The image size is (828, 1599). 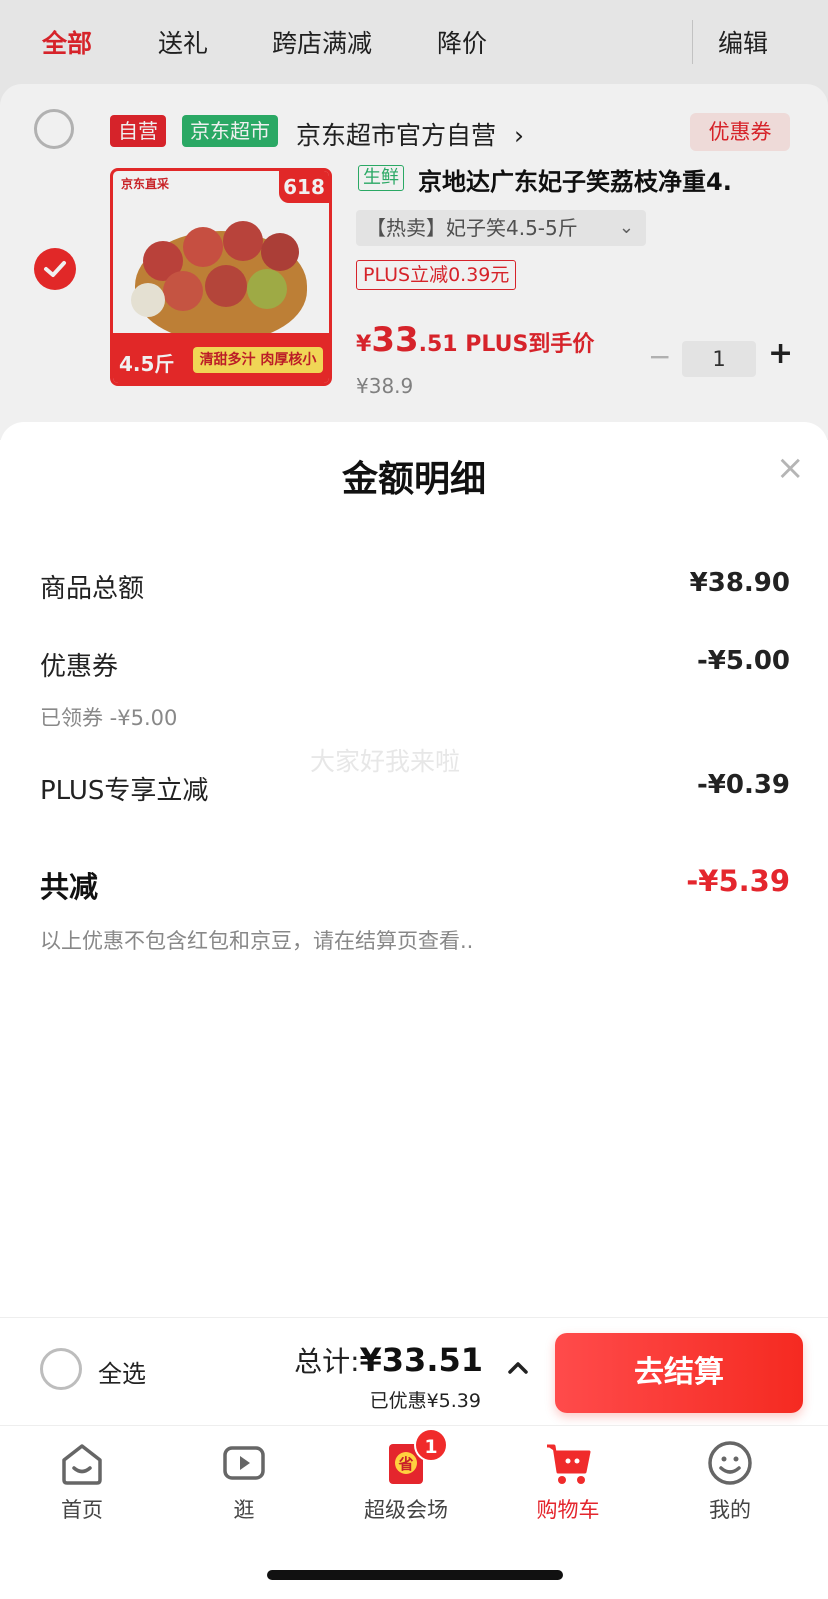 What do you see at coordinates (406, 1510) in the screenshot?
I see `nav-label-super-venue: 超级会场` at bounding box center [406, 1510].